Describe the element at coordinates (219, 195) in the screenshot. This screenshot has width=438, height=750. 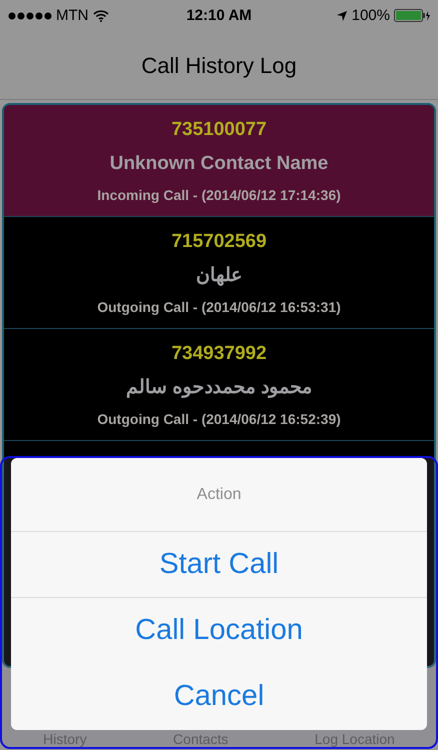
I see `call-detail: Incoming Call - (2014/06/12 17:14:36)` at that location.